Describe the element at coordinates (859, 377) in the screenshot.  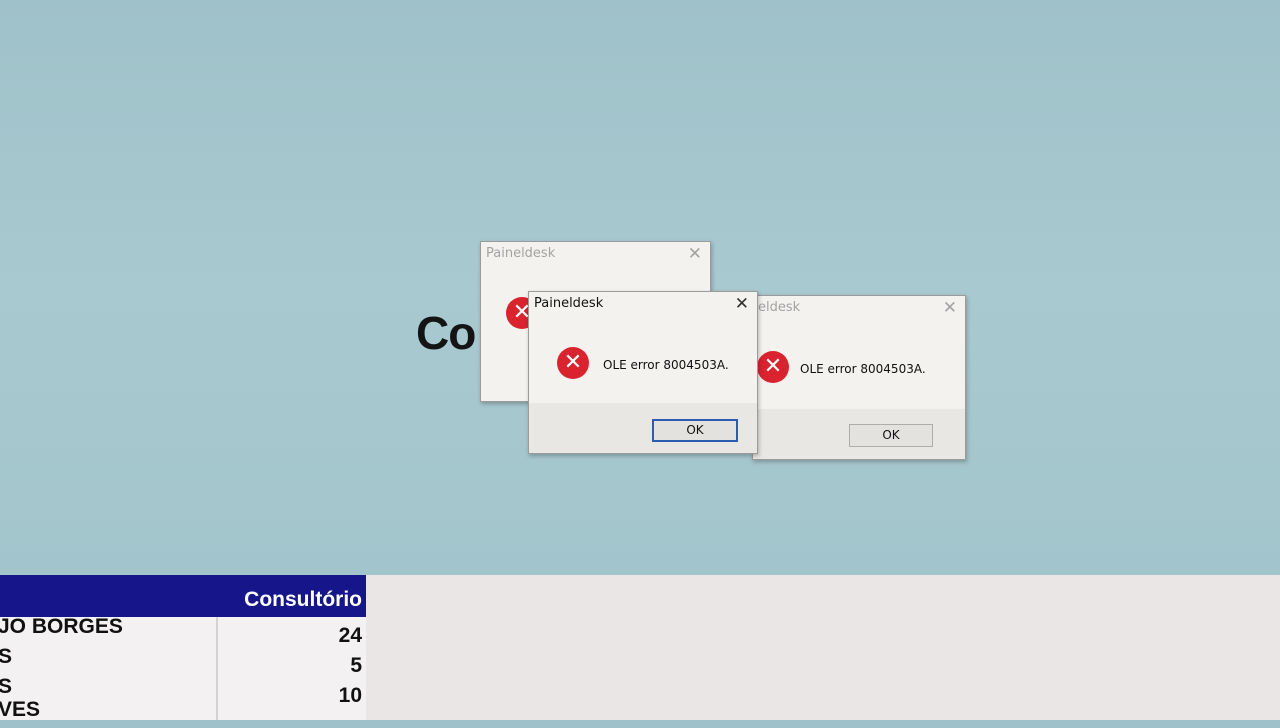
I see `error-dialog-right: eldesk ✕ ✕ OLE error 8004503A. OK` at that location.